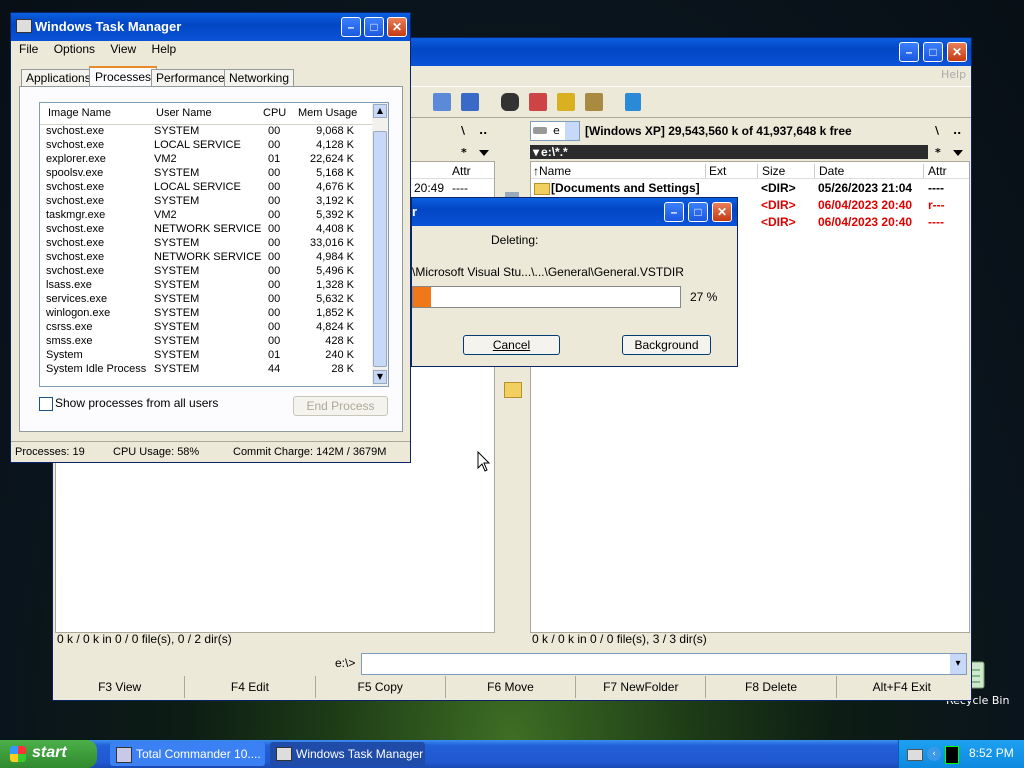  Describe the element at coordinates (206, 258) in the screenshot. I see `table-row: svchost.exe NETWORK SERVICE 00 4,984 K` at that location.